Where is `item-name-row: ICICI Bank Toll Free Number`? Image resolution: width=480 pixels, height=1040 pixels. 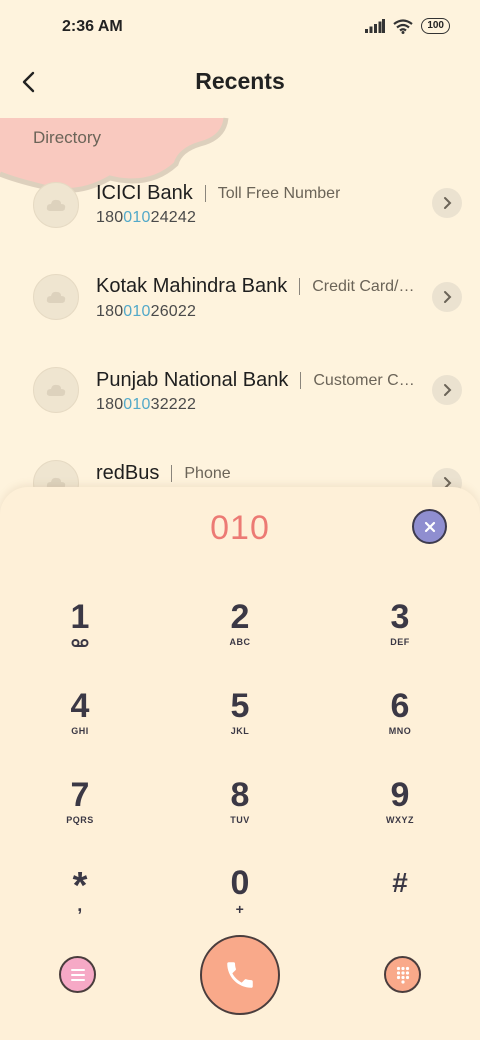 item-name-row: ICICI Bank Toll Free Number is located at coordinates (218, 193).